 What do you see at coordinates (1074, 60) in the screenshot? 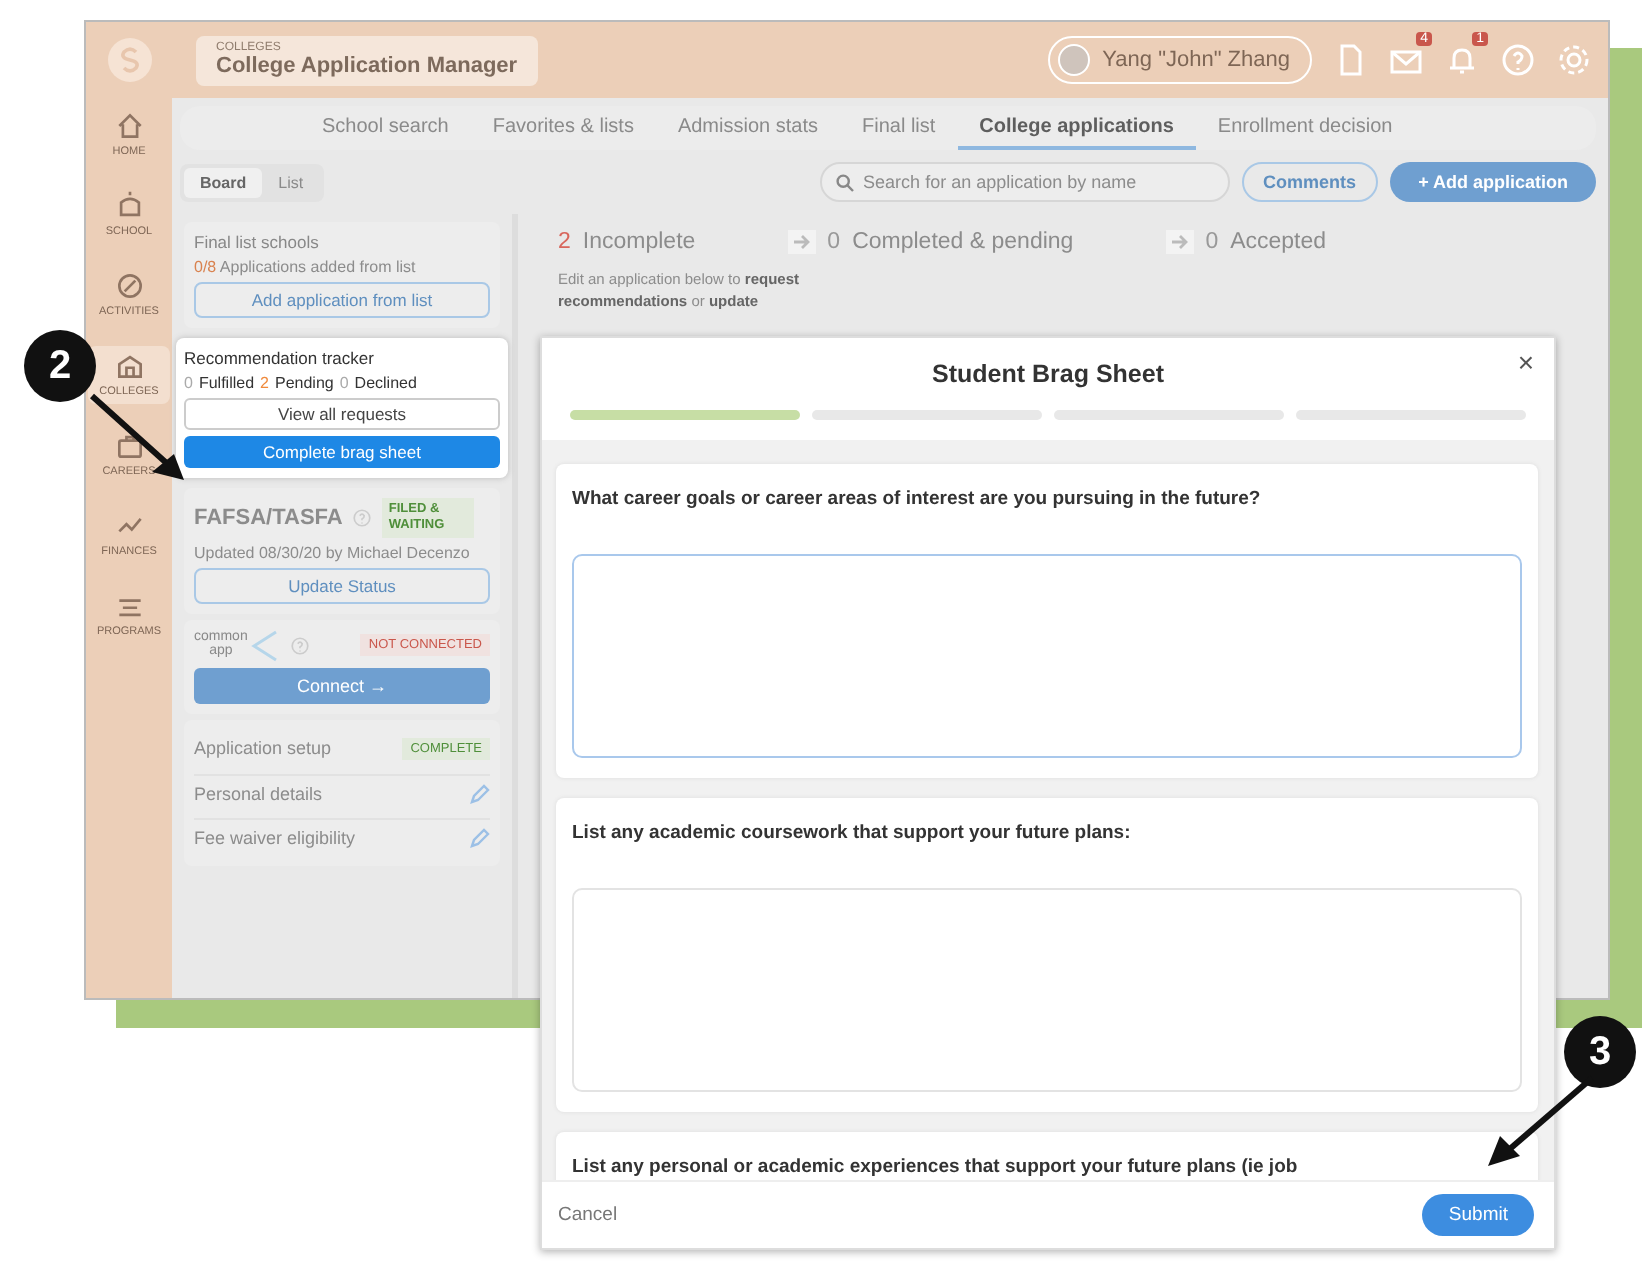
I see `avatar` at bounding box center [1074, 60].